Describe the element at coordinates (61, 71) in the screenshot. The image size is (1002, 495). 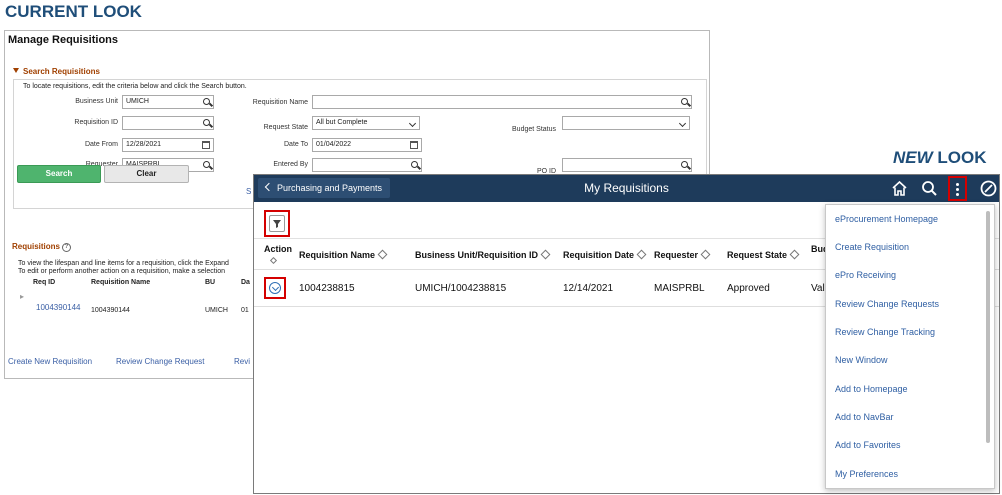
I see `section-label: Search Requisitions` at that location.